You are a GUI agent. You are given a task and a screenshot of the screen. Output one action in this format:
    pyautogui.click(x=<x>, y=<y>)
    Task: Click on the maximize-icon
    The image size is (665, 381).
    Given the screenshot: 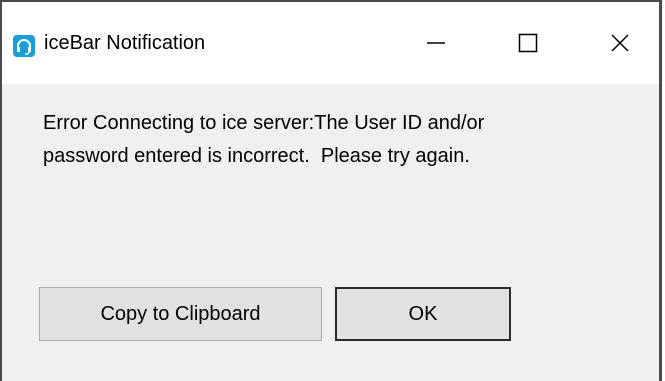 What is the action you would take?
    pyautogui.click(x=528, y=43)
    